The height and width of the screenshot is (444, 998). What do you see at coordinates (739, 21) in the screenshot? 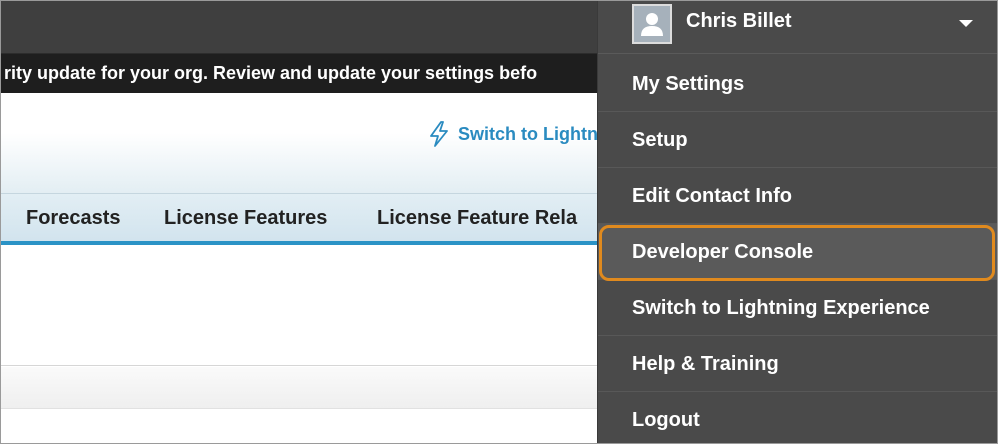
I see `user-name: Chris Billet` at bounding box center [739, 21].